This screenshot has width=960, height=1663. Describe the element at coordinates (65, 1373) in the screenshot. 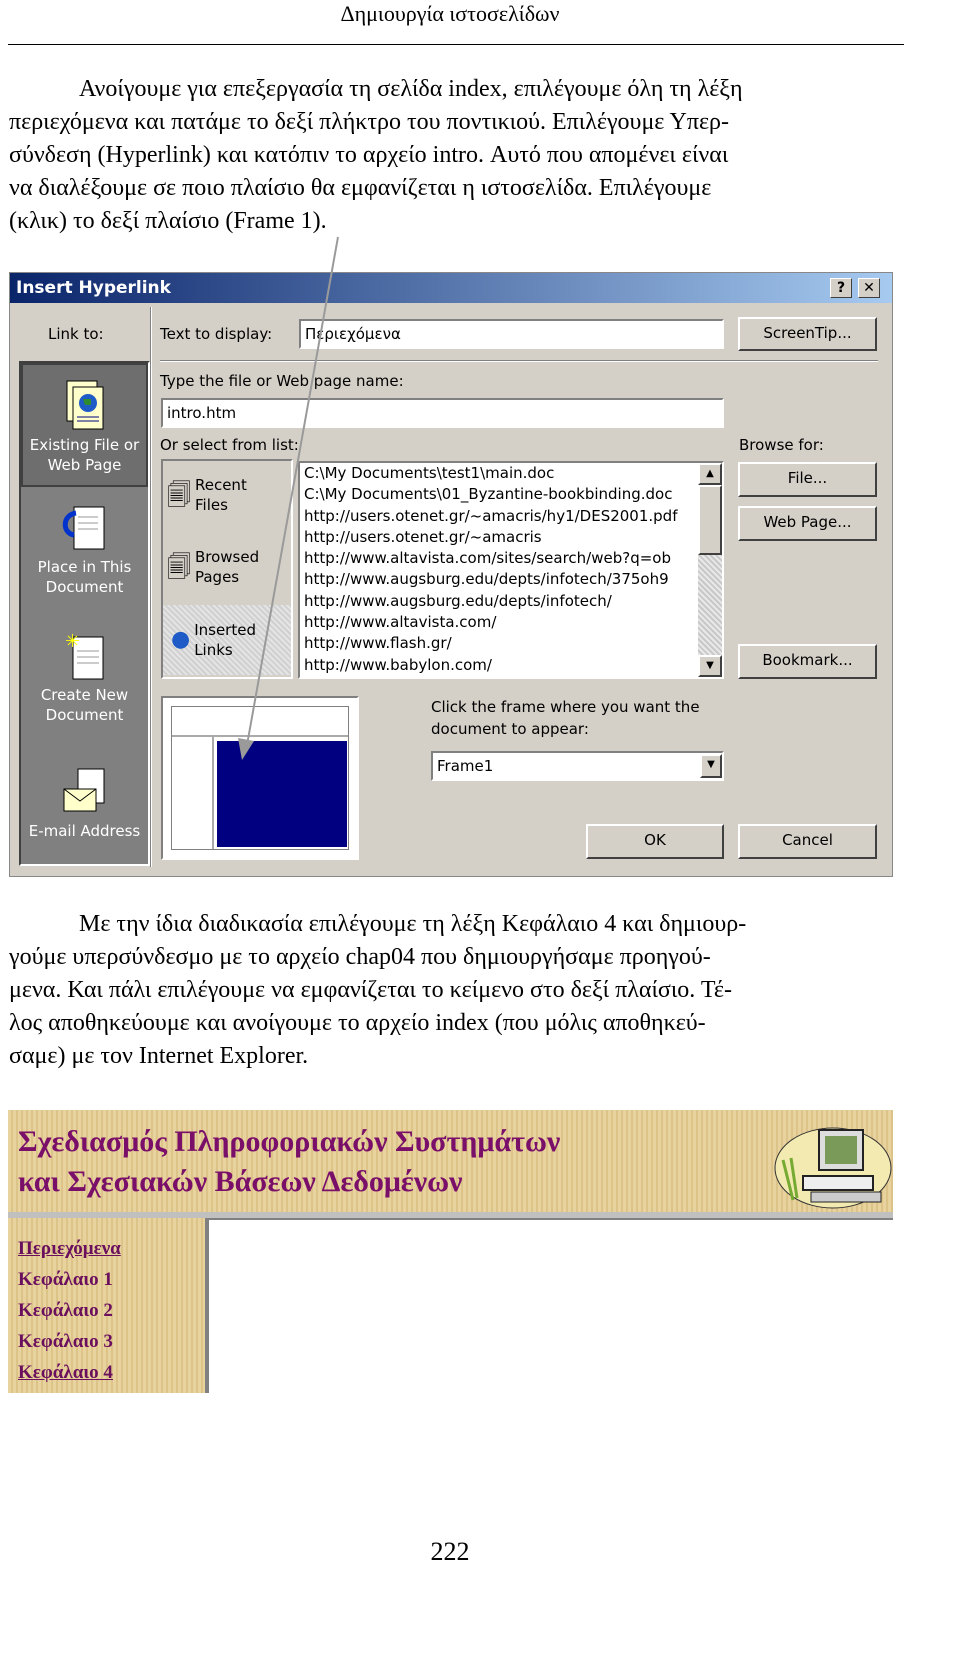

I see `nav-link-chapter-4: Κεφάλαιο 4` at that location.